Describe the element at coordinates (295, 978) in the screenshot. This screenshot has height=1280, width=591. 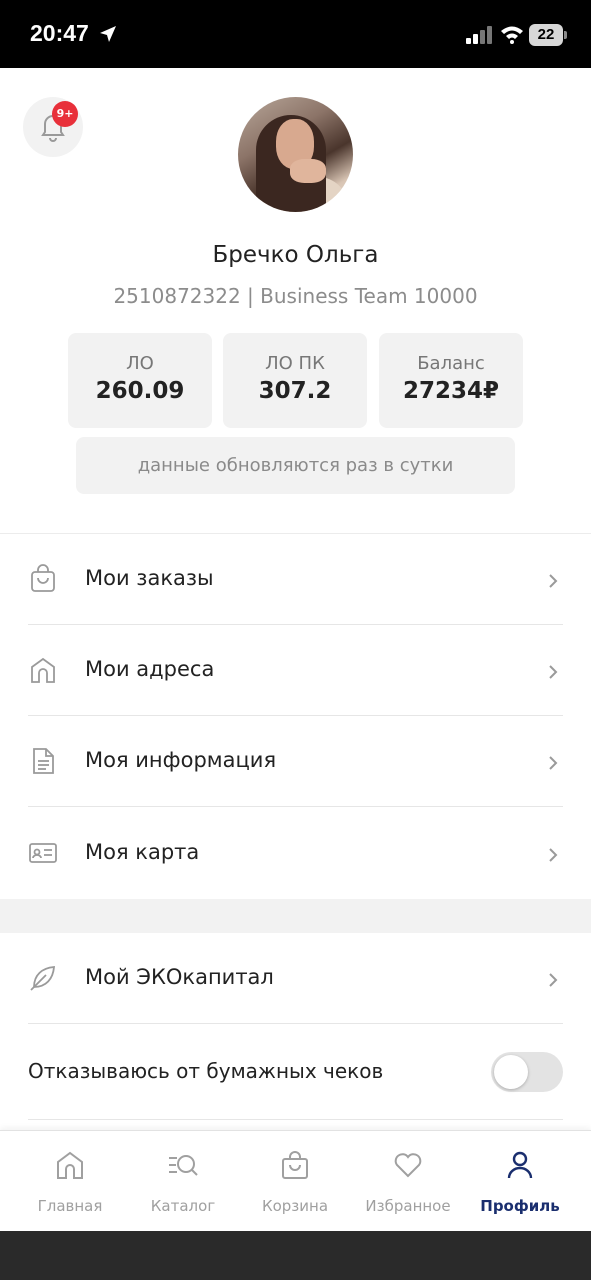
I see `menu-item-eco-capital: Мой ЭКОкапитал` at that location.